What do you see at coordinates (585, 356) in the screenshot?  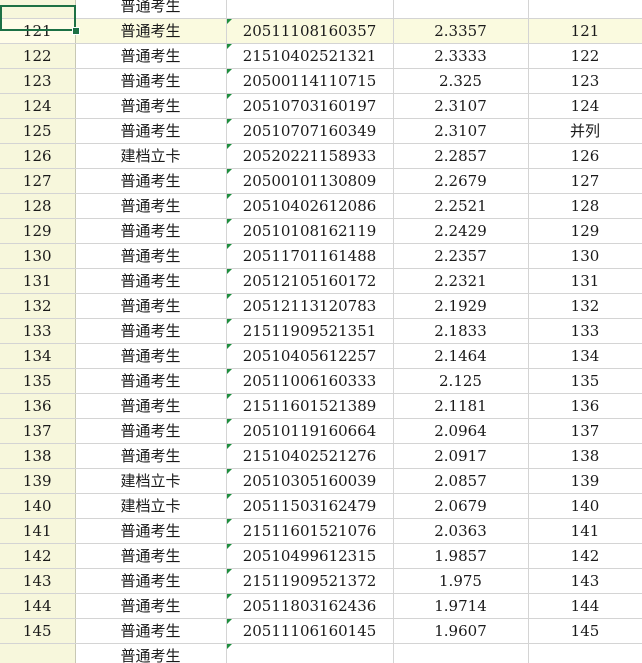 I see `cell-rank: 134` at bounding box center [585, 356].